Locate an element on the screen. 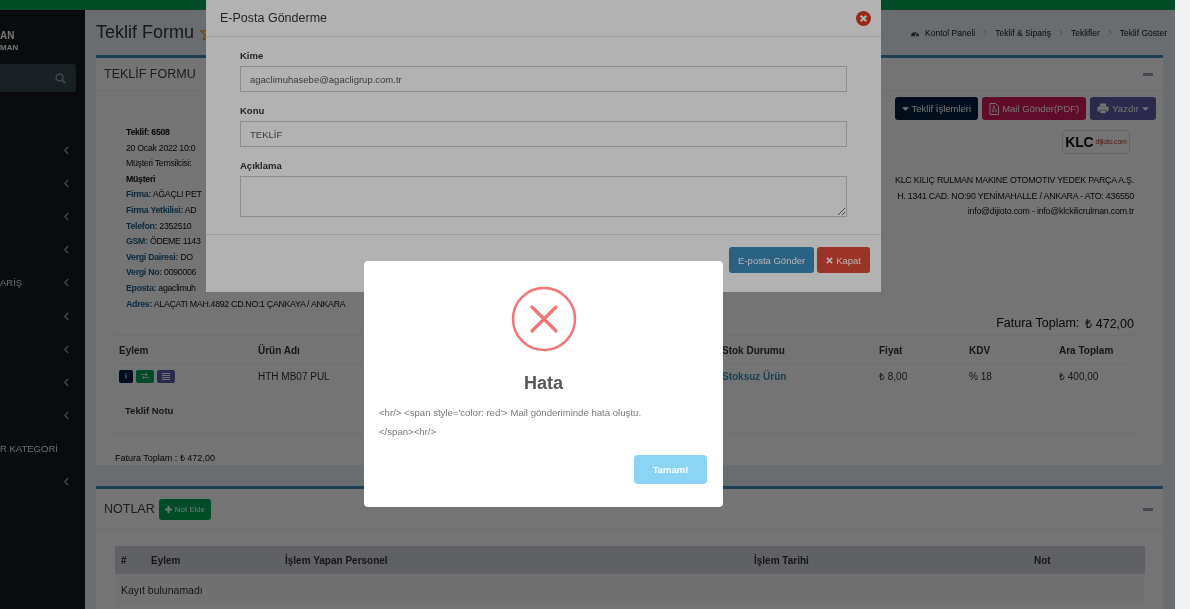  user-name: AN is located at coordinates (8, 36).